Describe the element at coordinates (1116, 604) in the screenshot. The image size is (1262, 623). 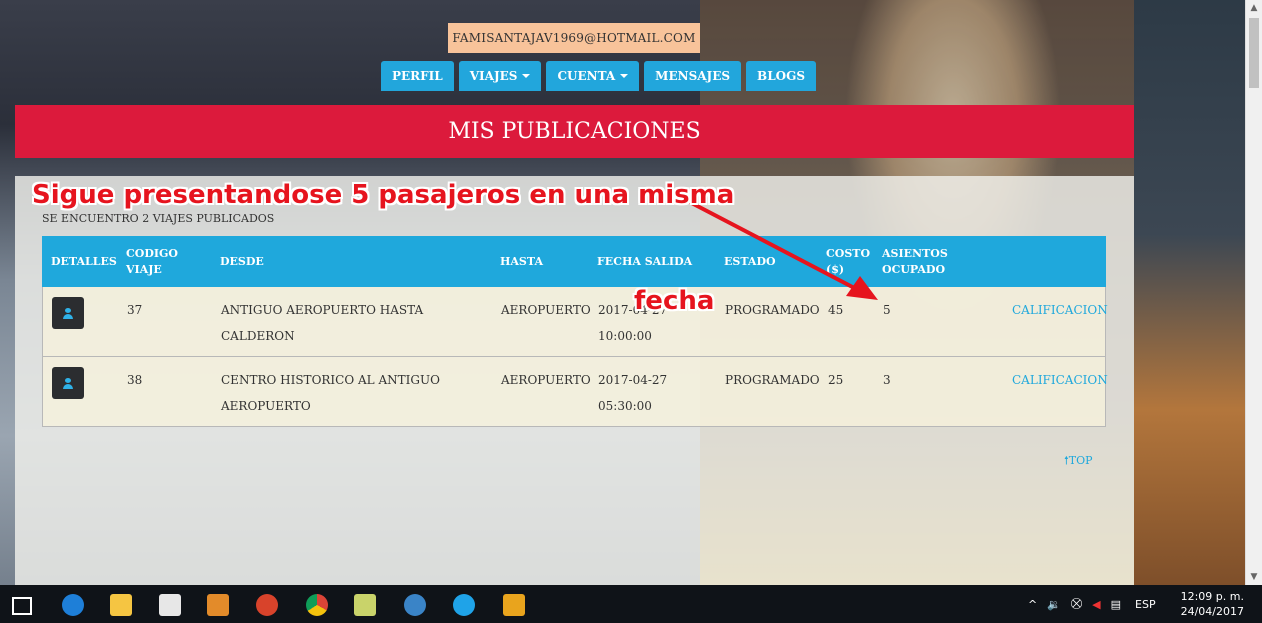
I see `notification-icon: ▤` at that location.